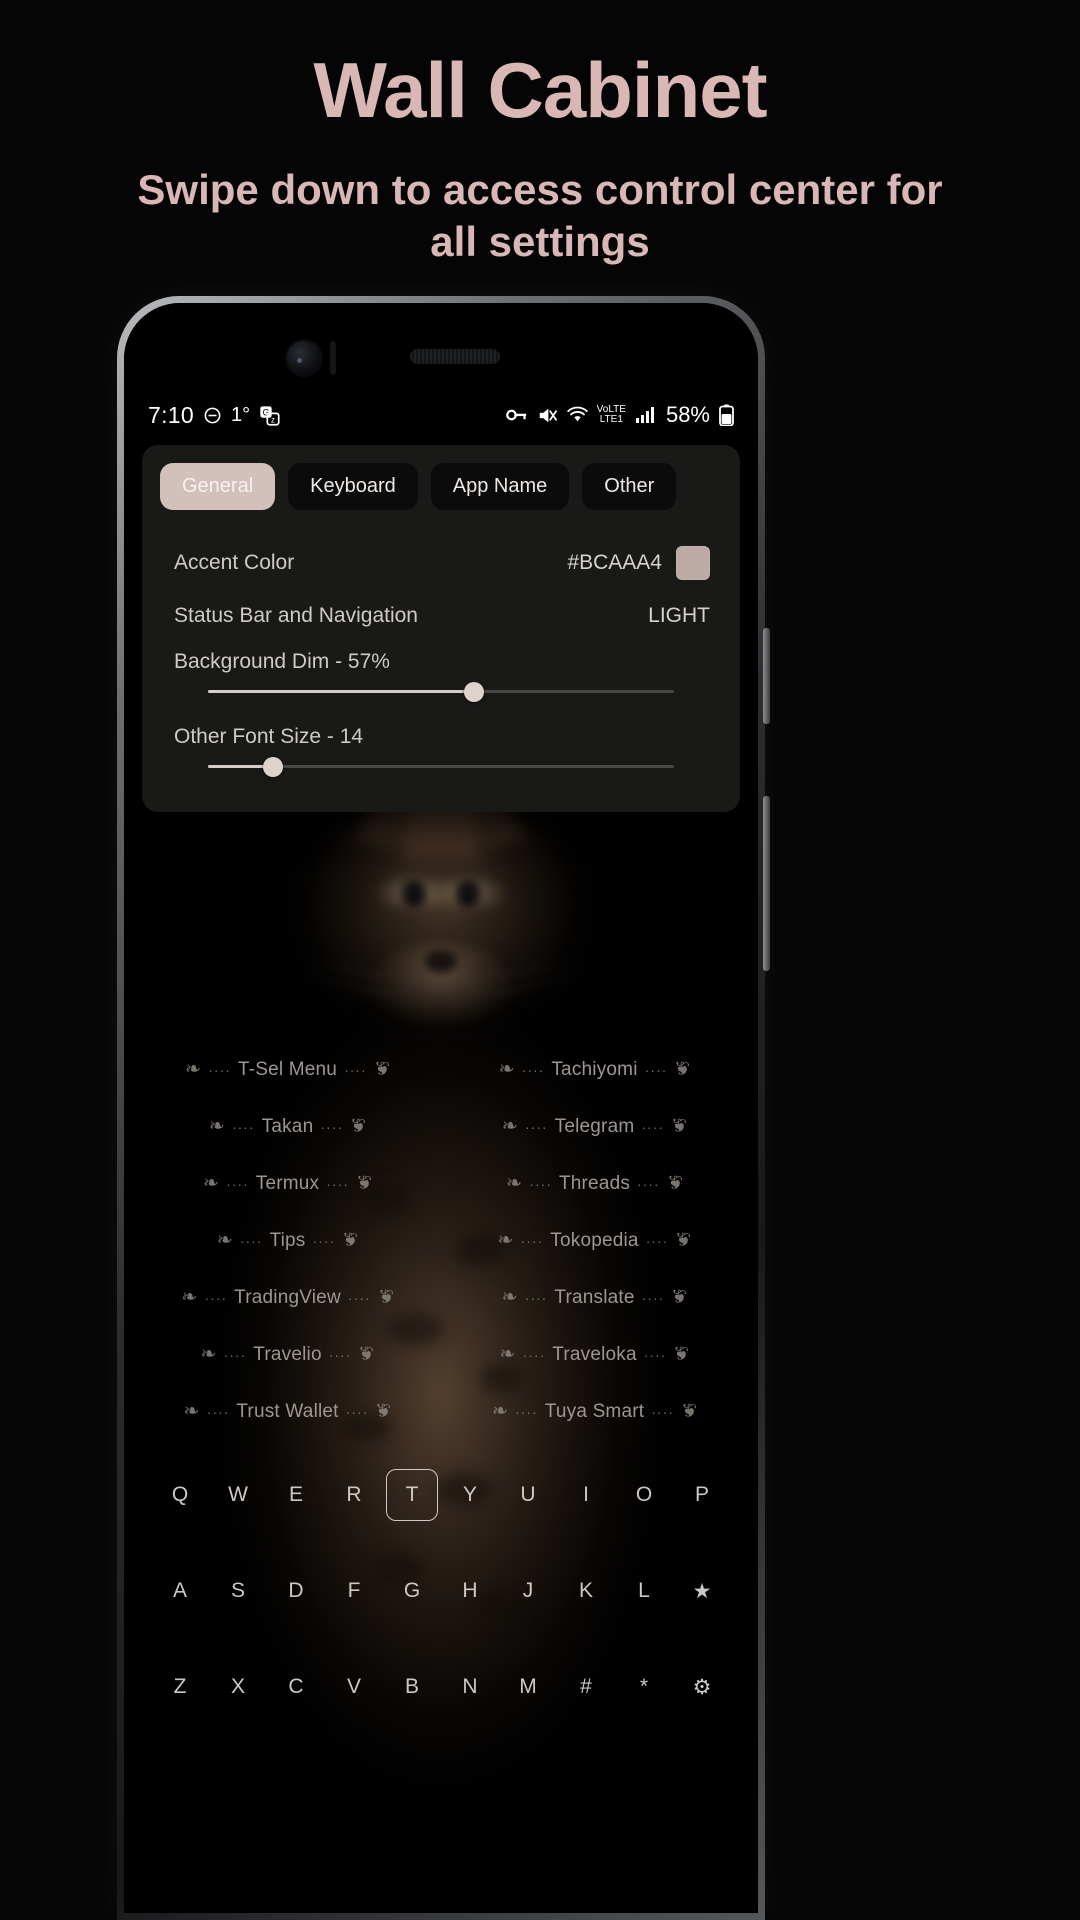 This screenshot has height=1920, width=1080. I want to click on key-⚙: ⚙, so click(702, 1687).